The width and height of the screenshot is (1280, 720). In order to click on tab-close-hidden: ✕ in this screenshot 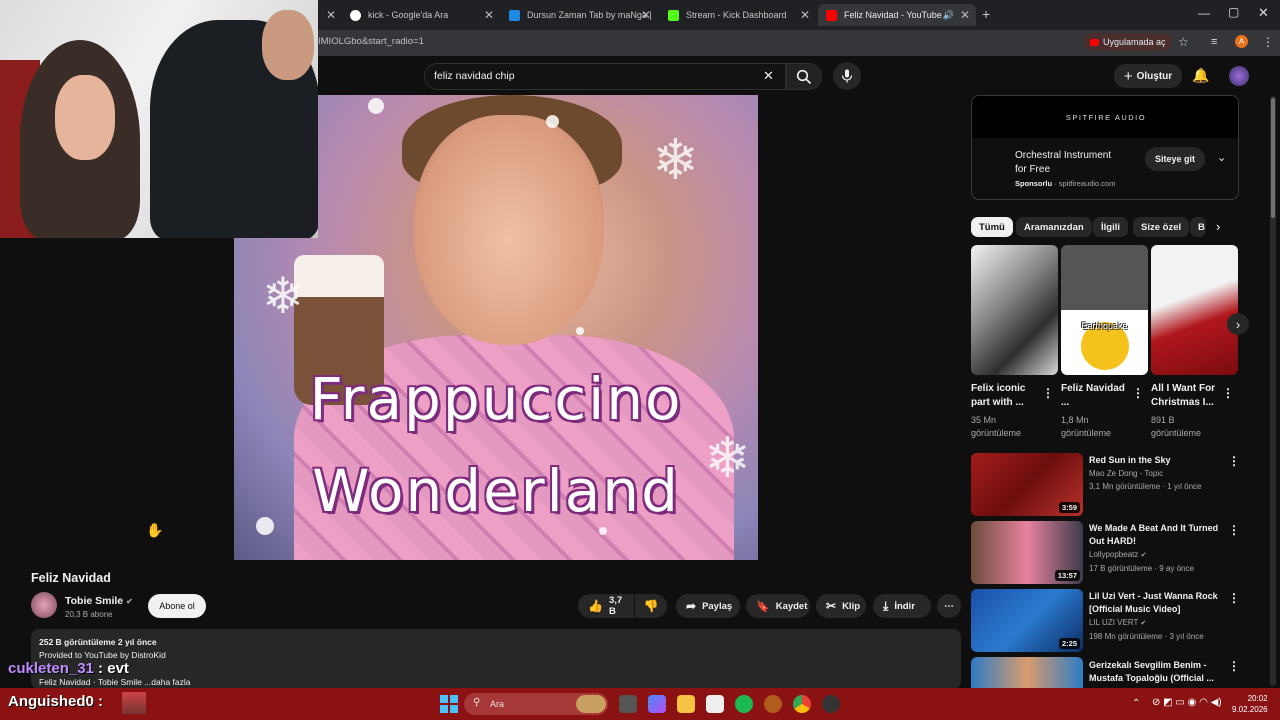, I will do `click(330, 15)`.